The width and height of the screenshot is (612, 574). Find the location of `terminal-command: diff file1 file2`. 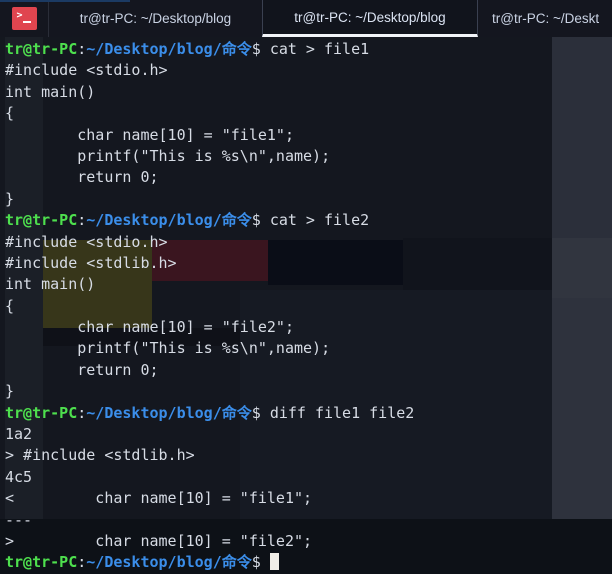

terminal-command: diff file1 file2 is located at coordinates (342, 412).